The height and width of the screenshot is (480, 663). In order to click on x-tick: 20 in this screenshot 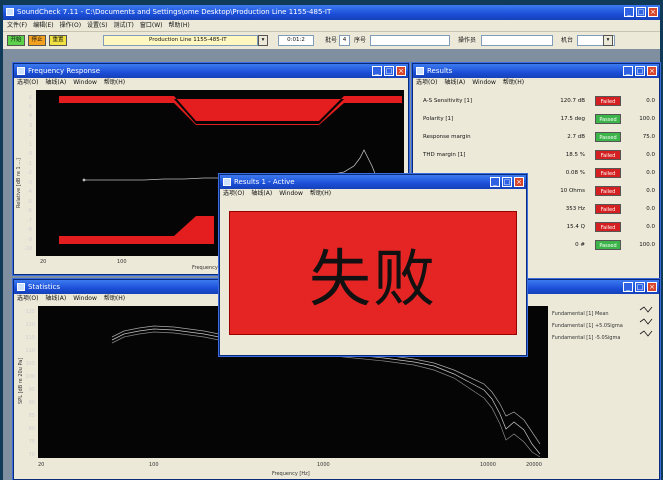, I will do `click(43, 262)`.